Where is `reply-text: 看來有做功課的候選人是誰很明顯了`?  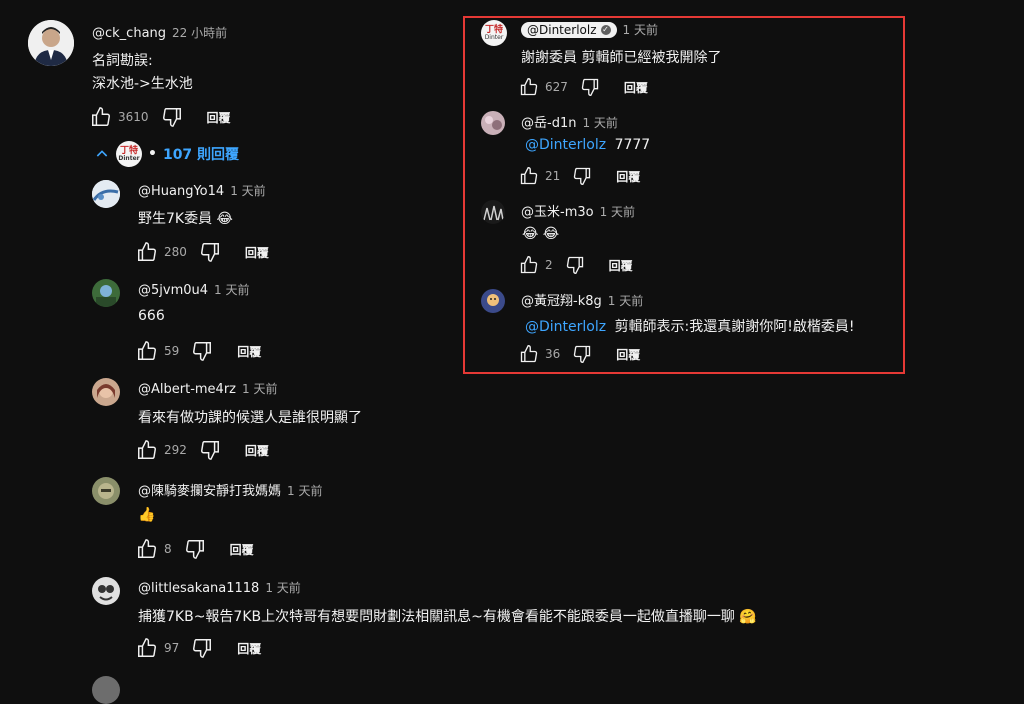
reply-text: 看來有做功課的候選人是誰很明顯了 is located at coordinates (250, 418).